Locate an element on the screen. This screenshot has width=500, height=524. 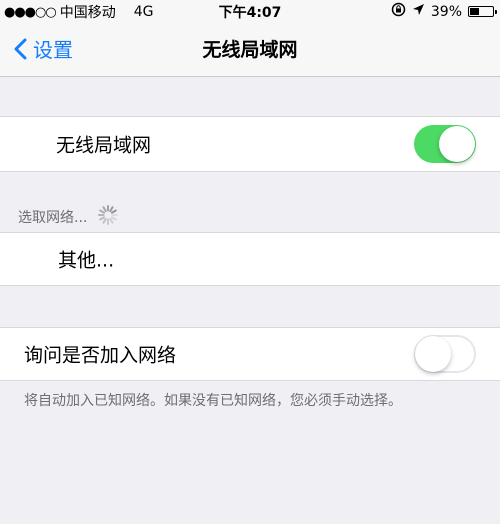
ask-to-join-label: 询问是否加入网络 is located at coordinates (100, 355).